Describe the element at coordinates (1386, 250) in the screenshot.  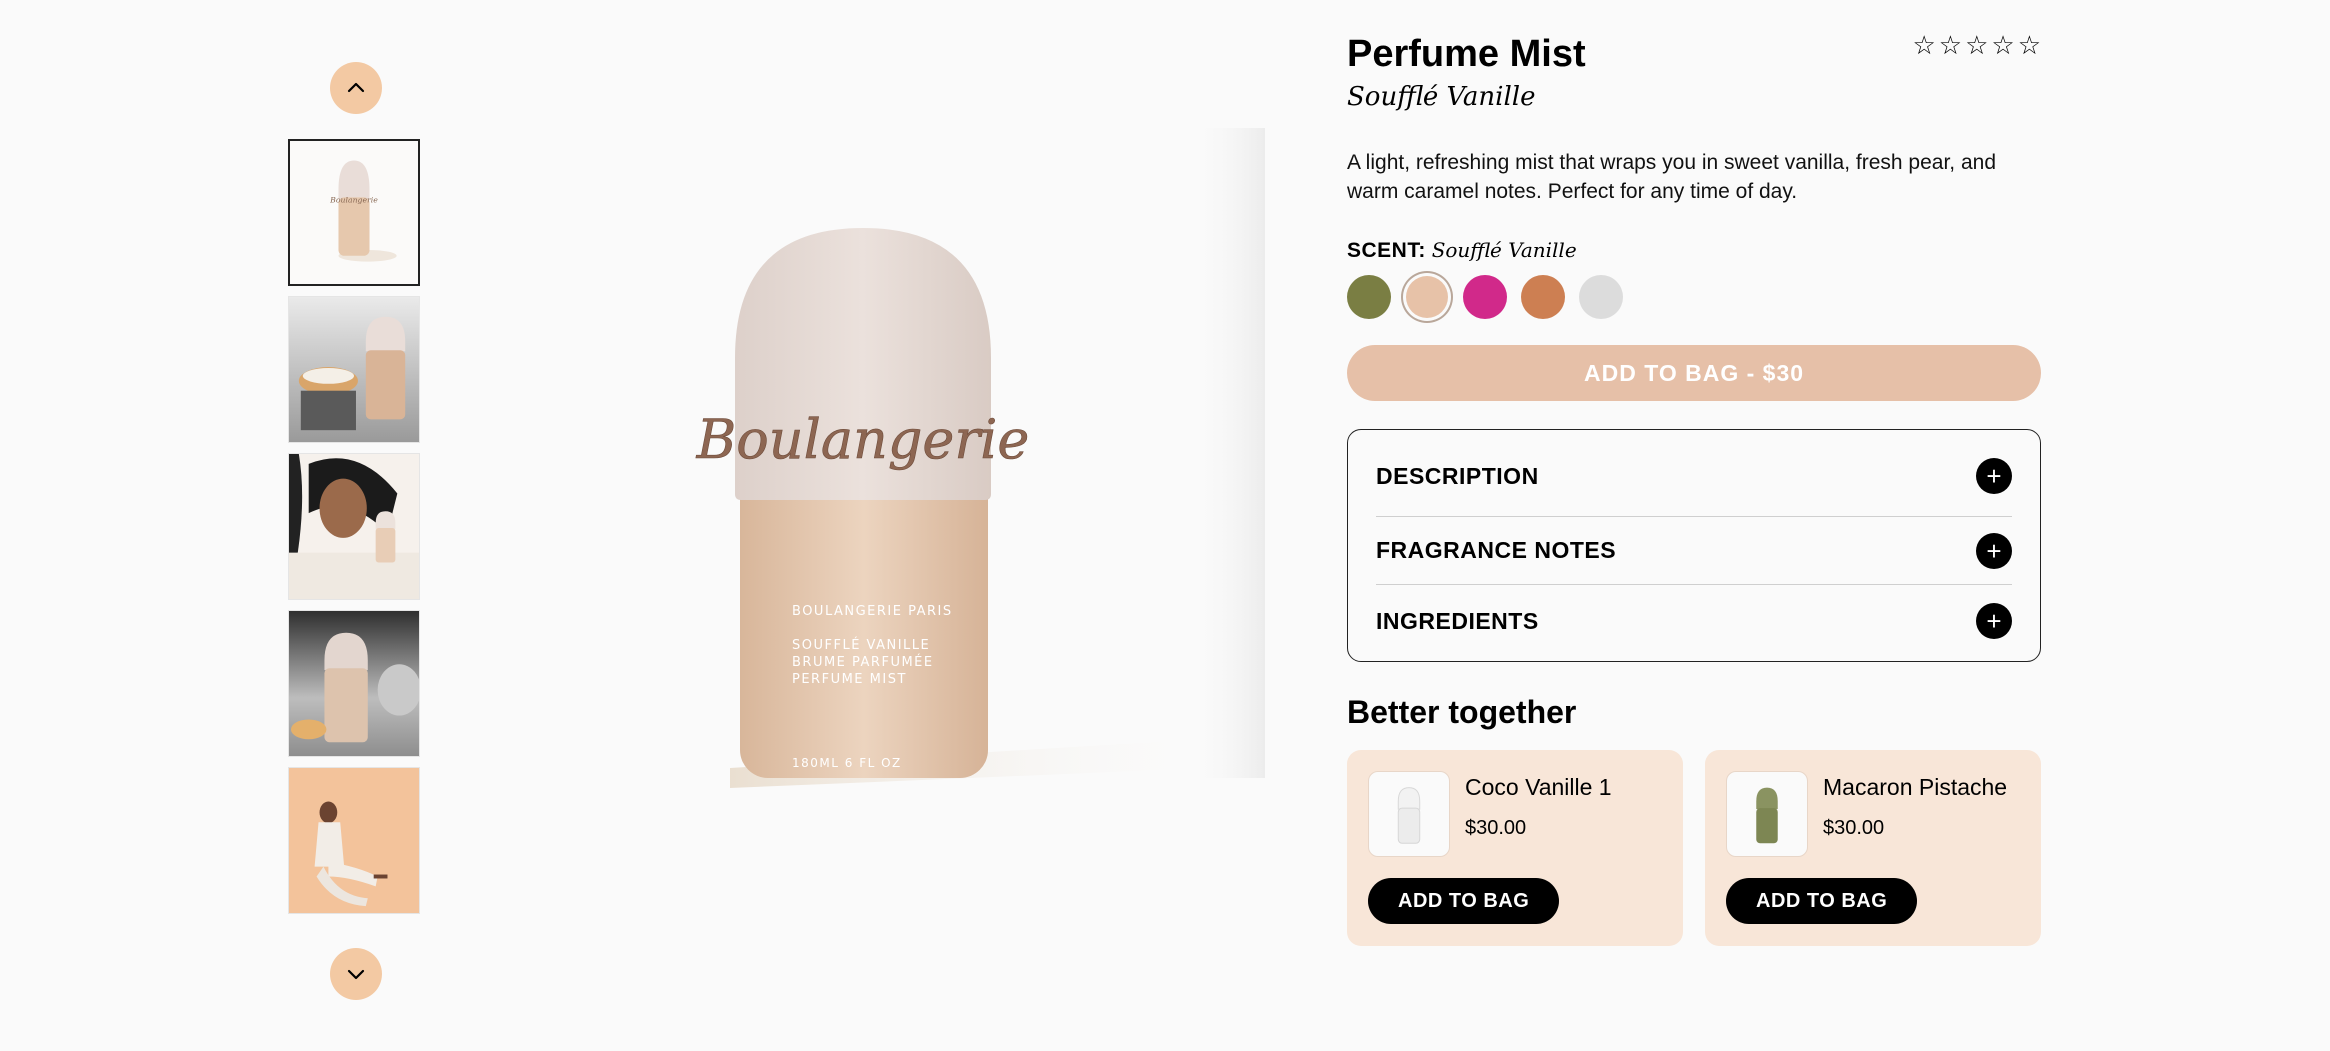
I see `scent-label: SCENT:` at that location.